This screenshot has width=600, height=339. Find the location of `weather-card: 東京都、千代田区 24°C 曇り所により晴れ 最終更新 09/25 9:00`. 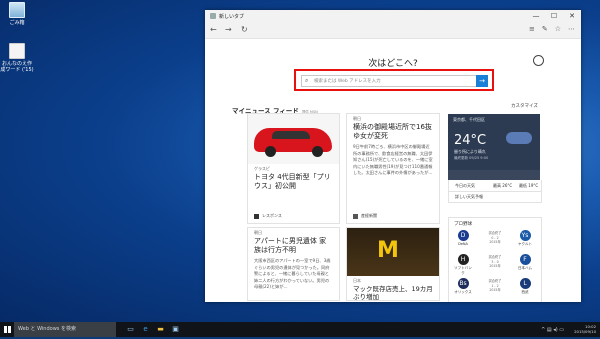

weather-card: 東京都、千代田区 24°C 曇り所により晴れ 最終更新 09/25 9:00 is located at coordinates (494, 147).